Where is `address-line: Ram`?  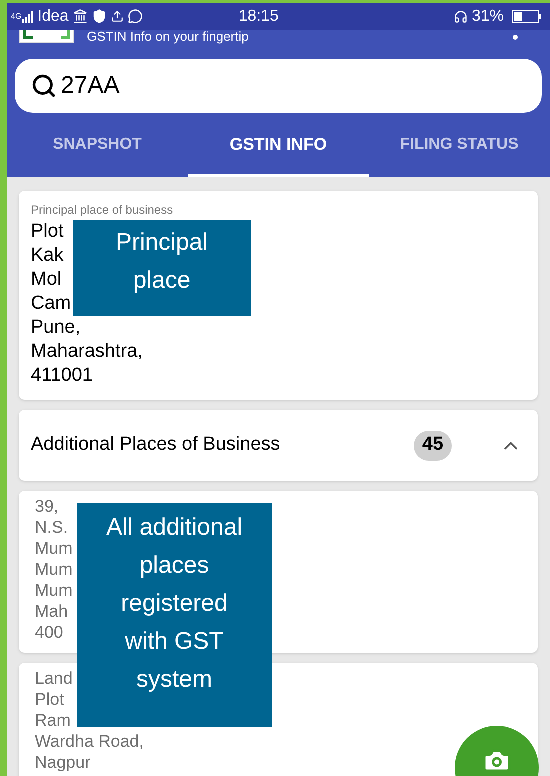
address-line: Ram is located at coordinates (53, 720).